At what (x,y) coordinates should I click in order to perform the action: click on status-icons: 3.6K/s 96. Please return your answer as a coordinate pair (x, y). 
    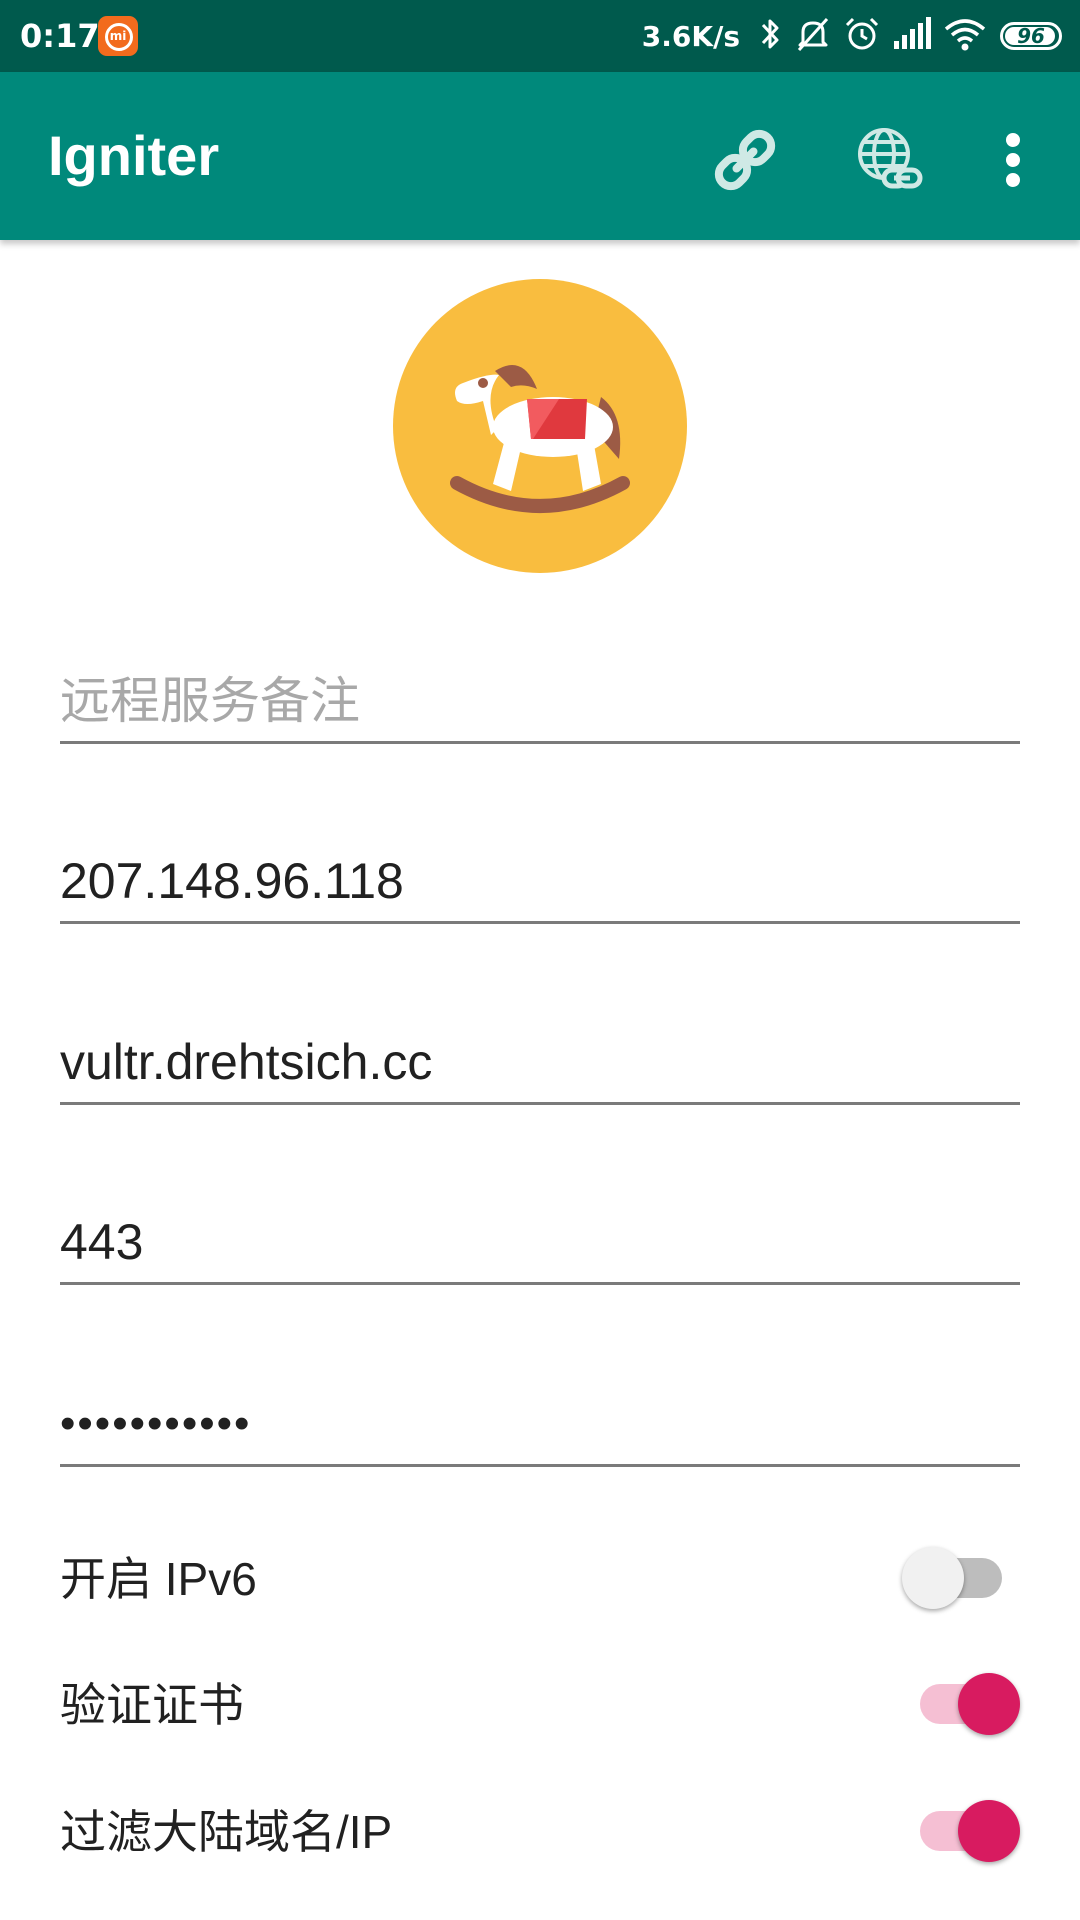
    Looking at the image, I should click on (852, 36).